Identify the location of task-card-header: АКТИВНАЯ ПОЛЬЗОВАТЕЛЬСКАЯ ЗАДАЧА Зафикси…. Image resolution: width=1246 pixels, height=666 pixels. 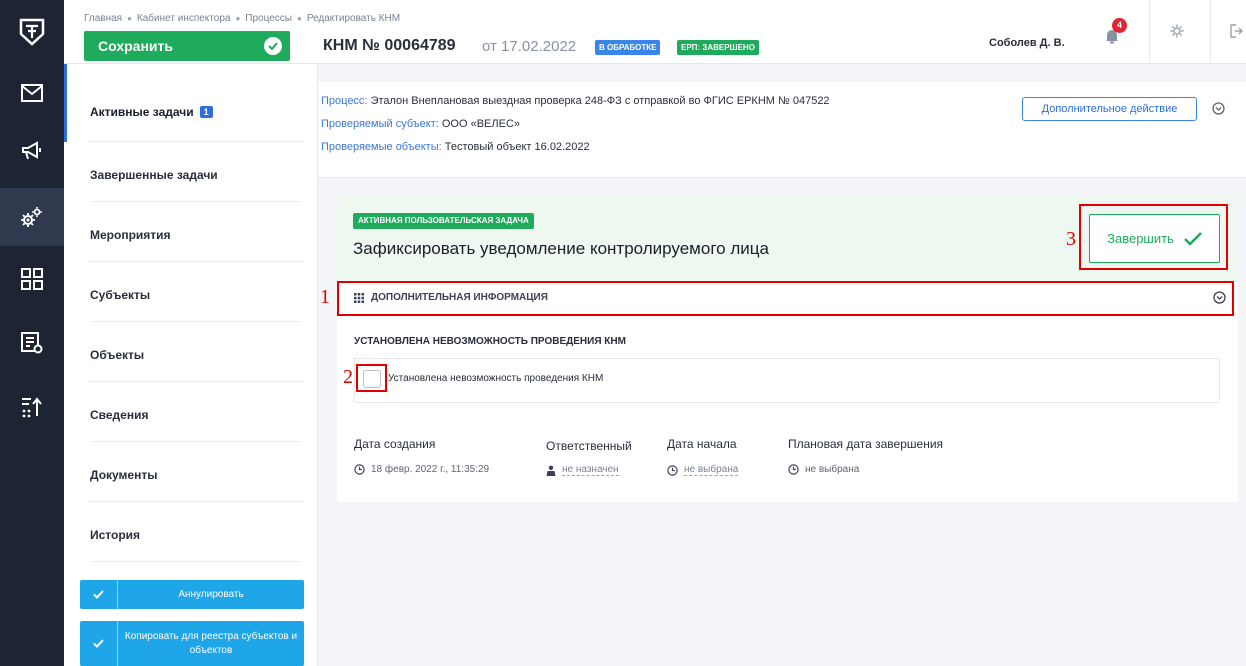
(787, 239).